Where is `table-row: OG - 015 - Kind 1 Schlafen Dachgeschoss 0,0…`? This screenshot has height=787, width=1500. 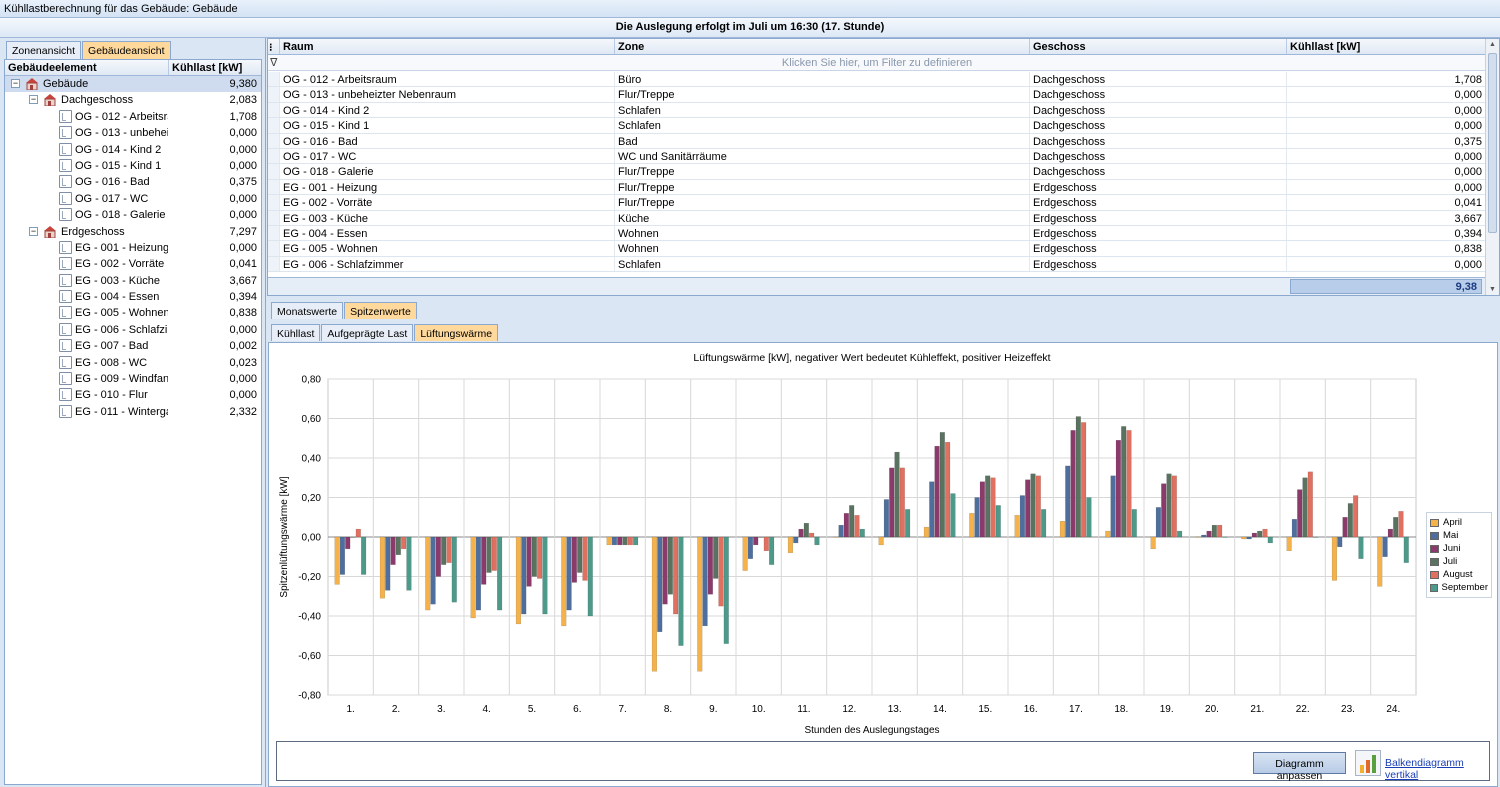 table-row: OG - 015 - Kind 1 Schlafen Dachgeschoss 0,0… is located at coordinates (877, 126).